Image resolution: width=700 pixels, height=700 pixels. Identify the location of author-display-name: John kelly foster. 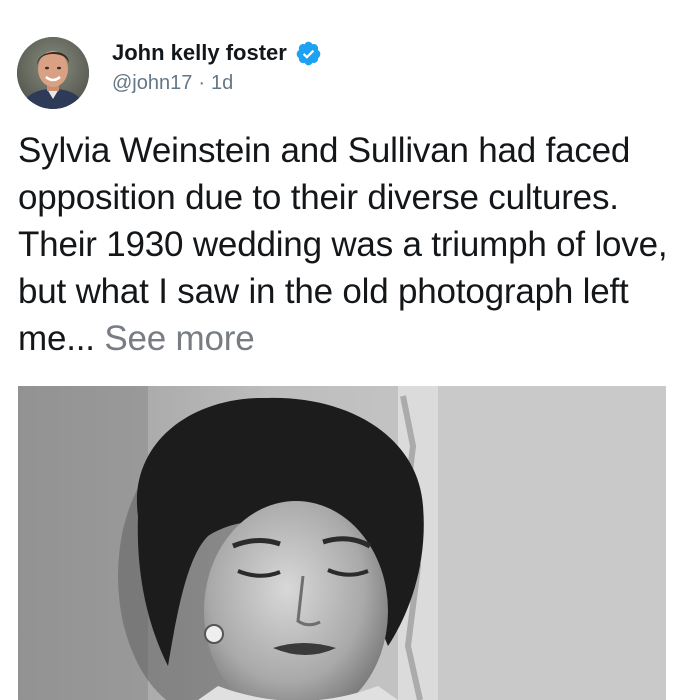
(199, 53).